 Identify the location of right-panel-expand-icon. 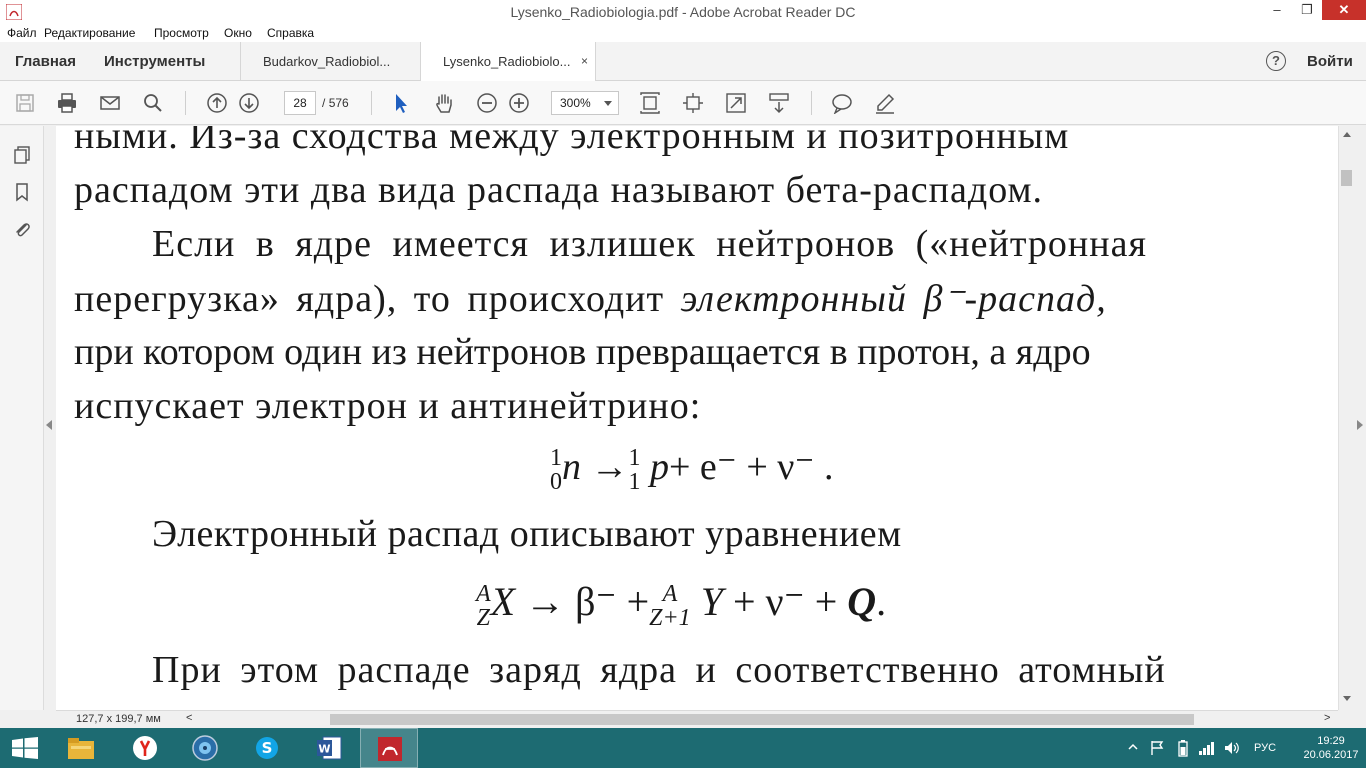
(1360, 425).